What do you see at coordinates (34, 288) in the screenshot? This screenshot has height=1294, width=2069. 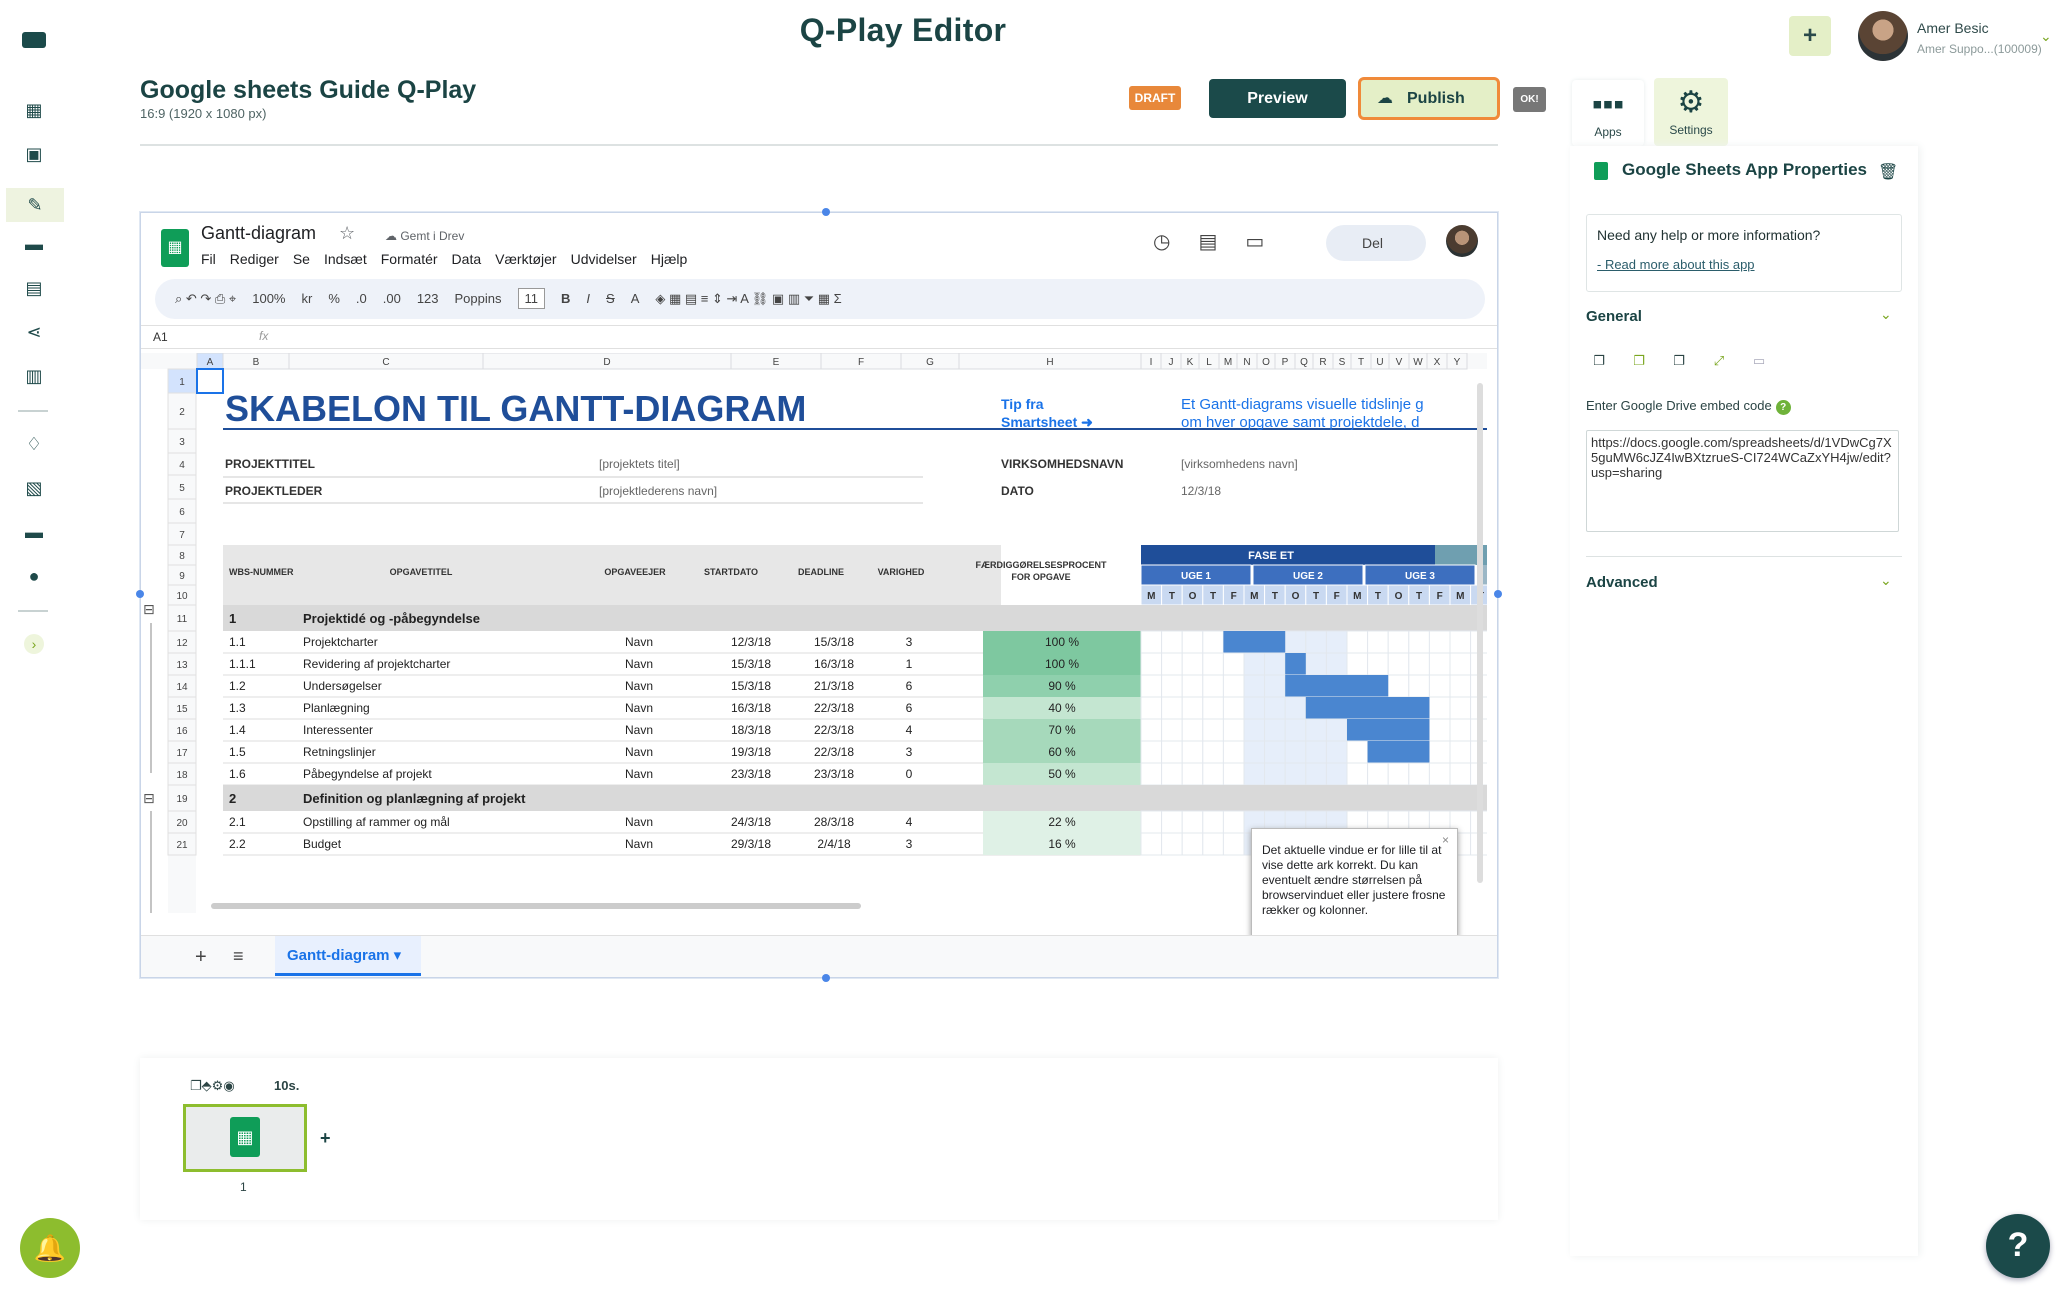 I see `playlist-icon: ▤` at bounding box center [34, 288].